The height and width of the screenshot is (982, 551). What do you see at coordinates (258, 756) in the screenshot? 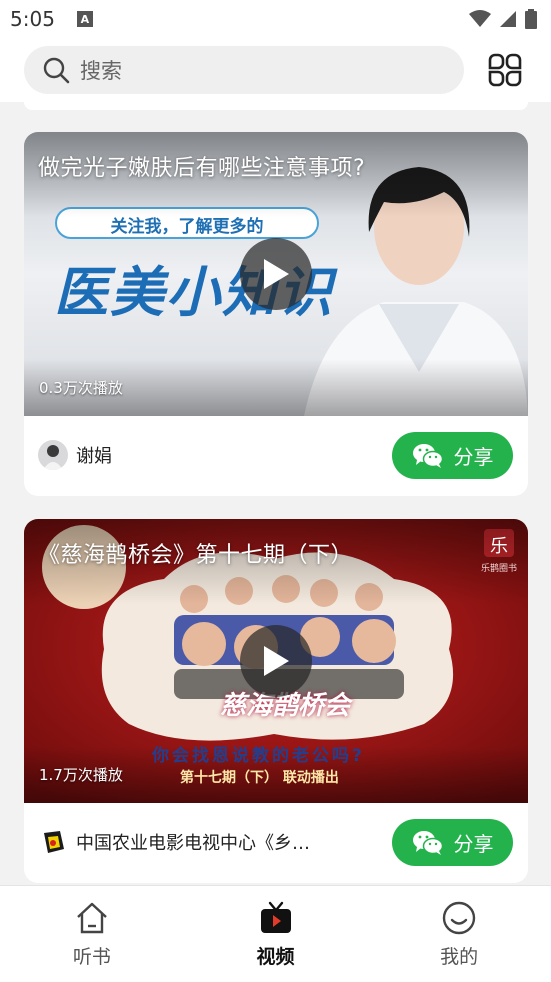
I see `thumbnail-question: 你会找恩说教的老公吗?` at bounding box center [258, 756].